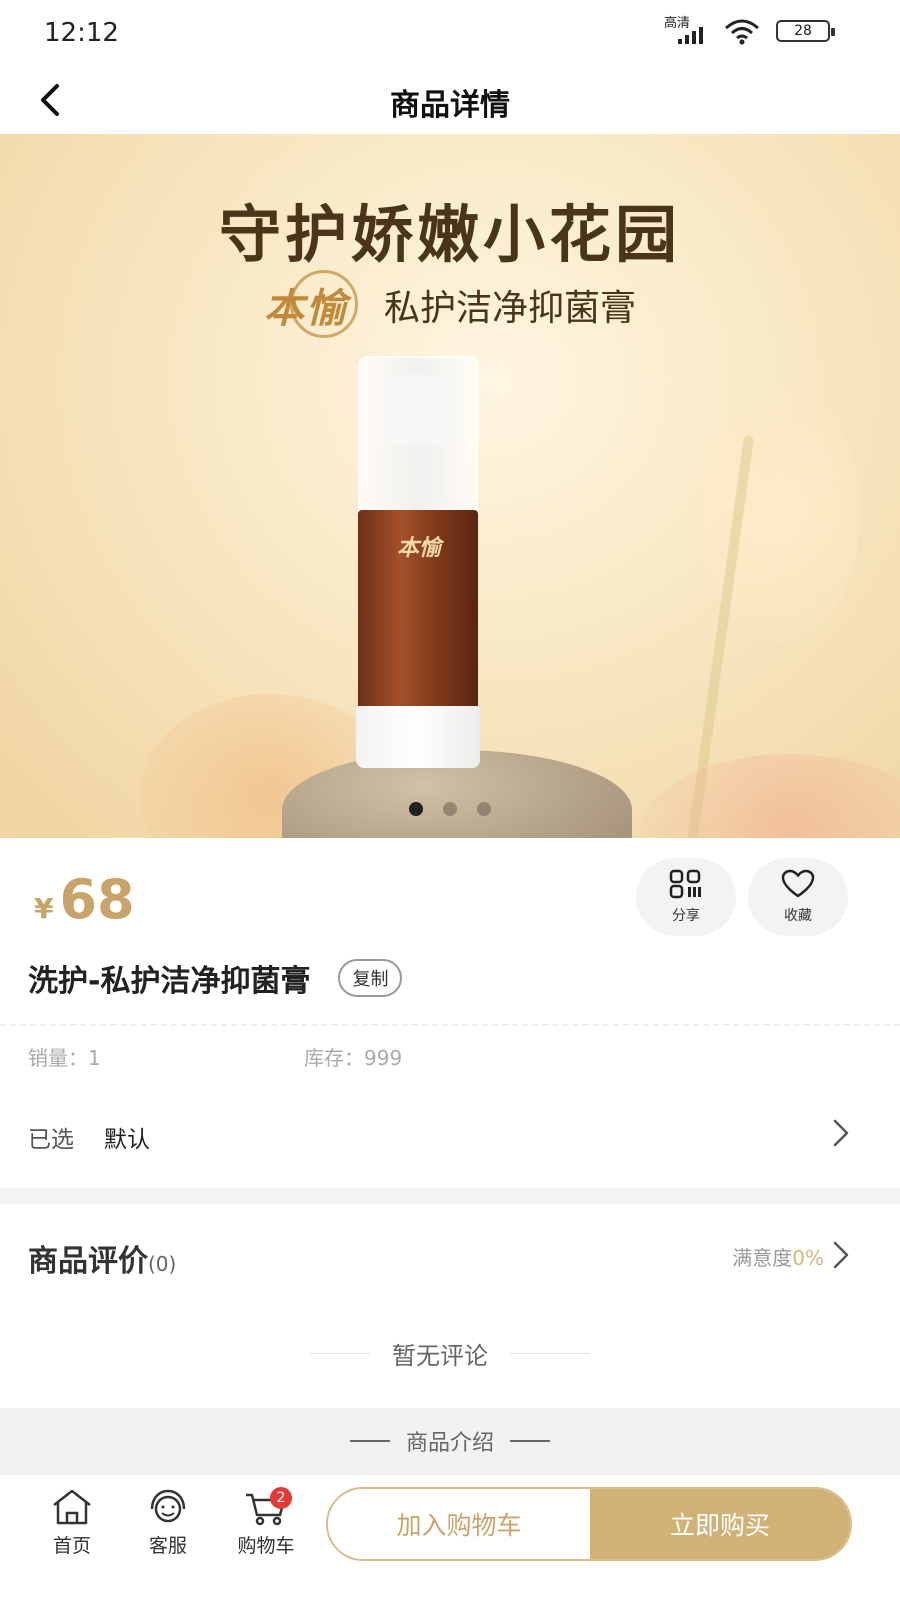  I want to click on favorite-label: 收藏, so click(798, 916).